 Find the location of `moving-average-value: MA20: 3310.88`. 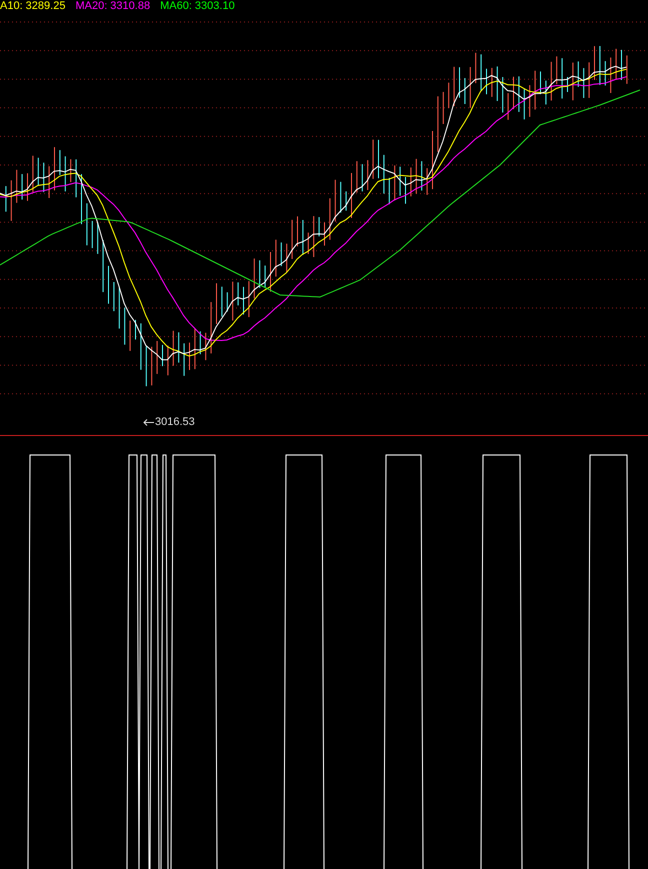

moving-average-value: MA20: 3310.88 is located at coordinates (112, 6).